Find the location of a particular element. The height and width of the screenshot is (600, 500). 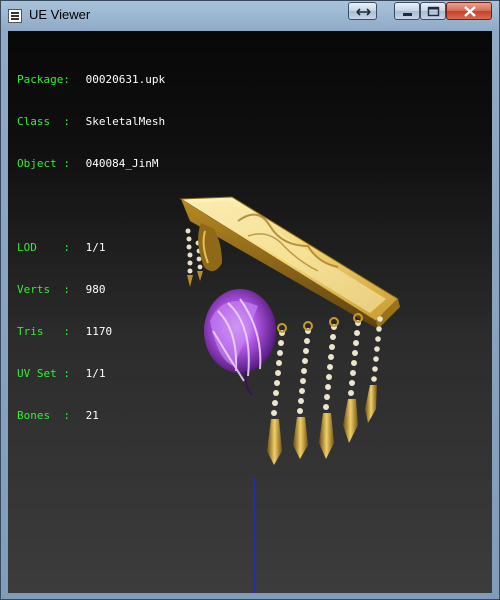

window-title: UE Viewer is located at coordinates (60, 14).